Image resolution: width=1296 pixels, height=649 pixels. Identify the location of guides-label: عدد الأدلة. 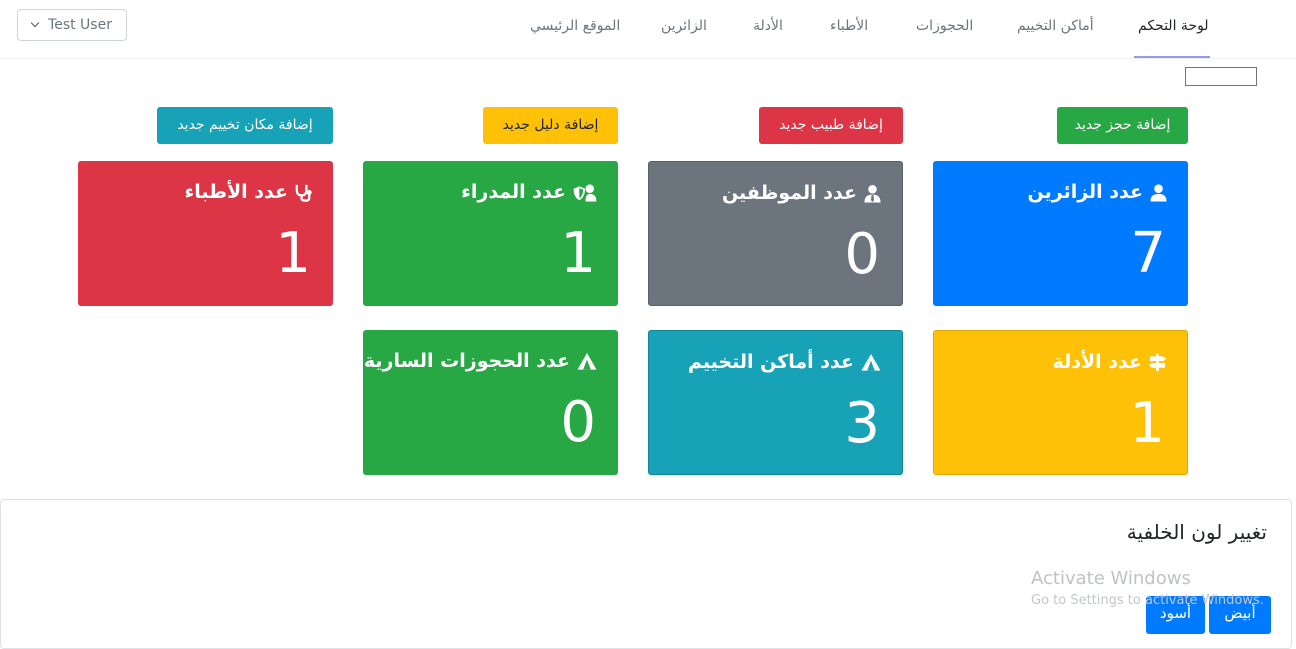
(1097, 362).